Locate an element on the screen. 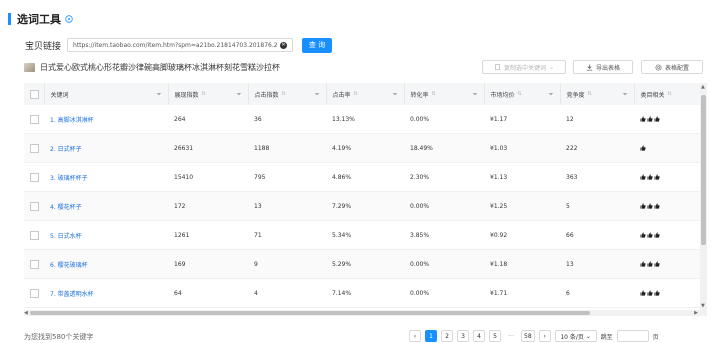 Image resolution: width=711 pixels, height=343 pixels. copy-selected-keywords-button: 复制选中关键词 ⌄ is located at coordinates (524, 67).